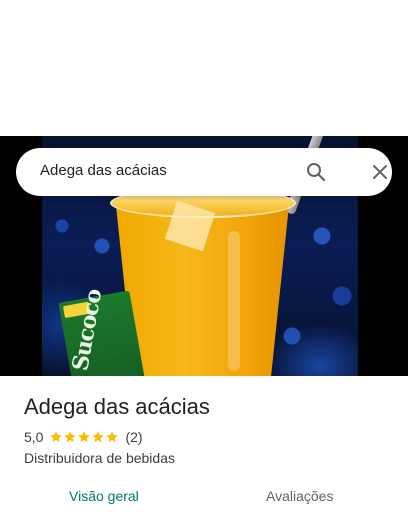  I want to click on close-icon, so click(380, 172).